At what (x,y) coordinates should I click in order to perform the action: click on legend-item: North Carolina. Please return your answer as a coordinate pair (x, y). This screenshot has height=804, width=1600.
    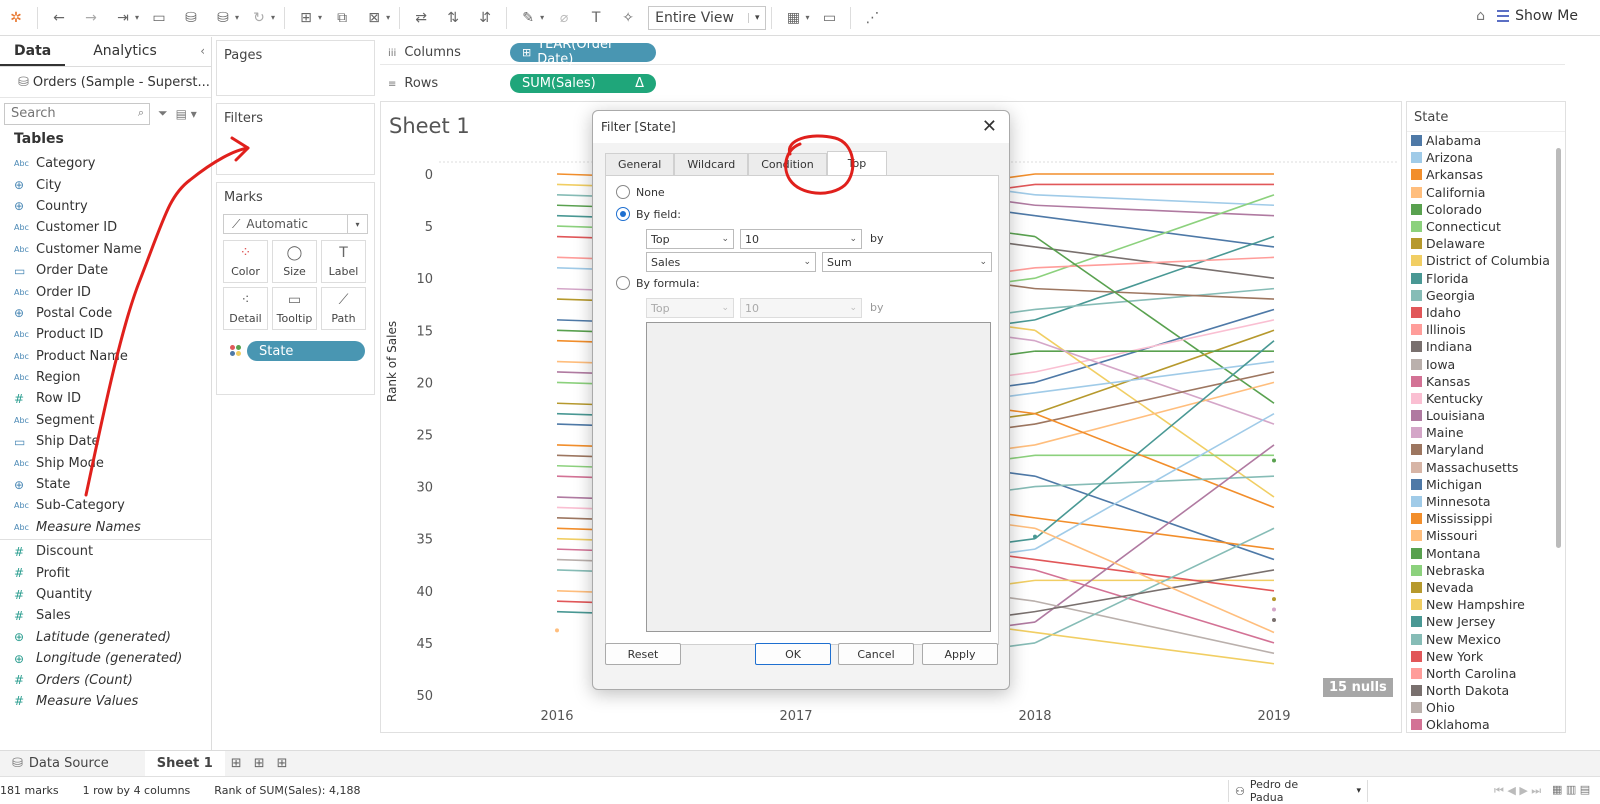
    Looking at the image, I should click on (1486, 673).